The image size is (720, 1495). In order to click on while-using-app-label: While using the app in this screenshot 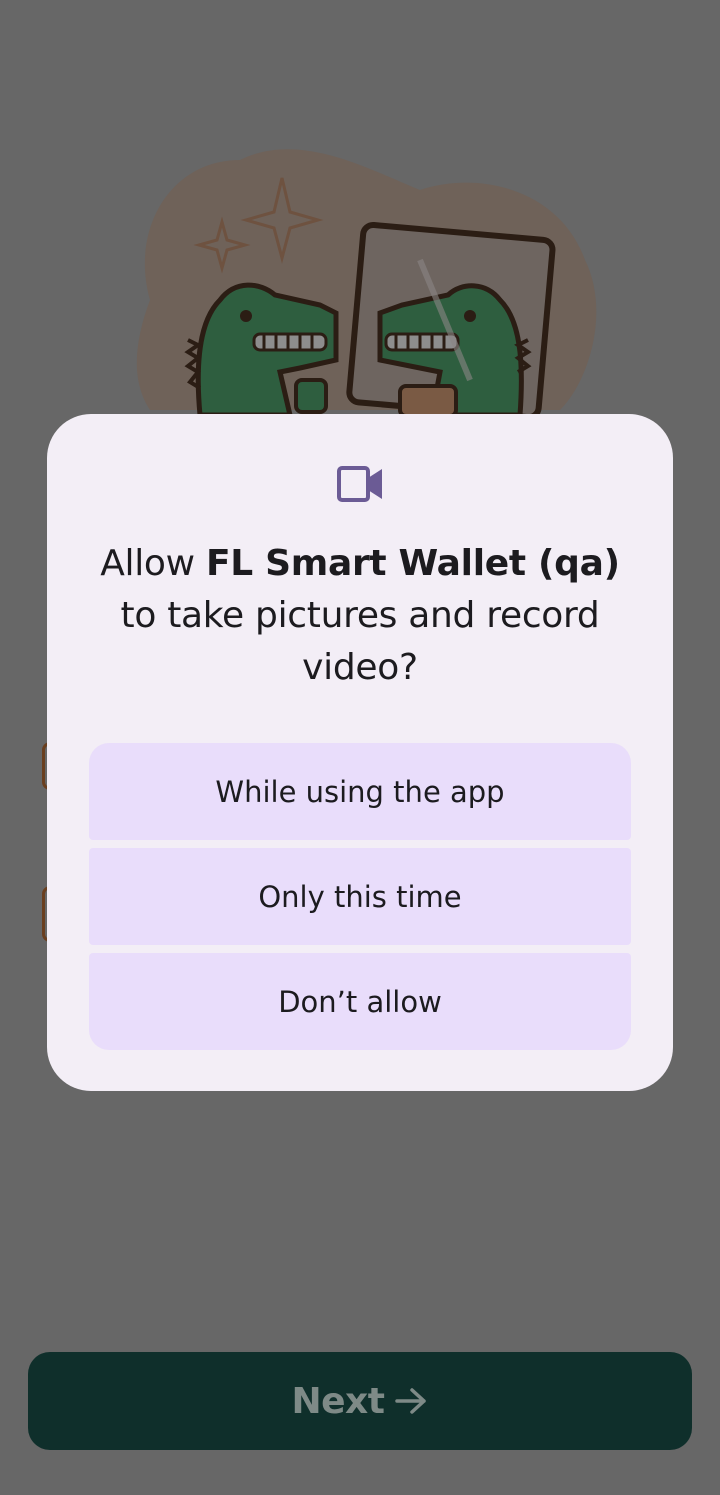, I will do `click(360, 791)`.